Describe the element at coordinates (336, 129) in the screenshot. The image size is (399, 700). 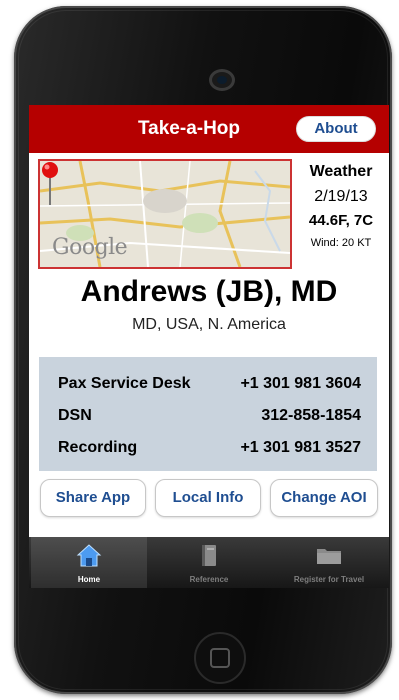
I see `about-button: About` at that location.